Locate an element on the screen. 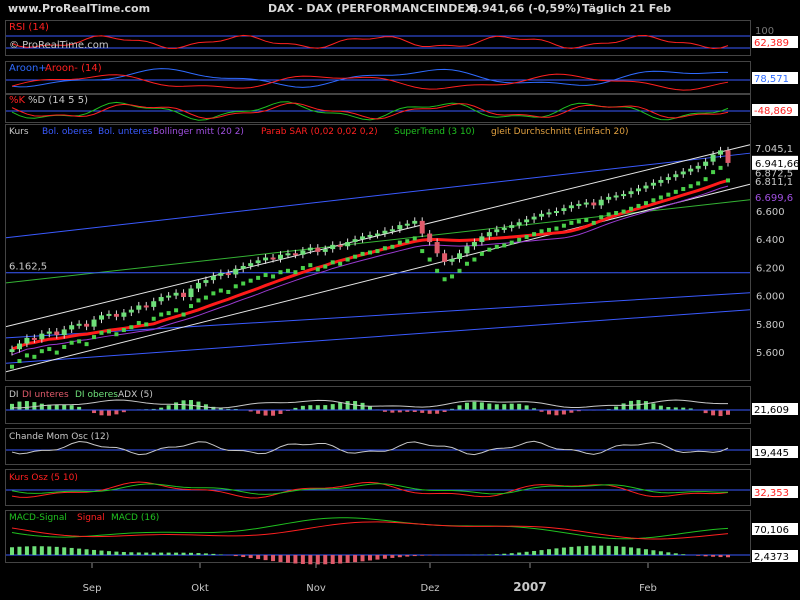  stoch-last-value: -48,869 is located at coordinates (773, 111).